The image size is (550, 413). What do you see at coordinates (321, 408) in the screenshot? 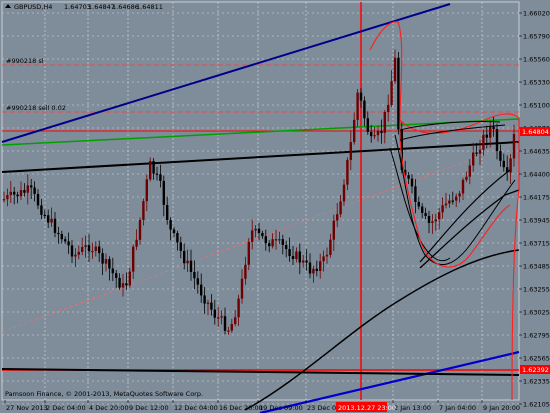
I see `time-label: 23 Dec 0` at bounding box center [321, 408].